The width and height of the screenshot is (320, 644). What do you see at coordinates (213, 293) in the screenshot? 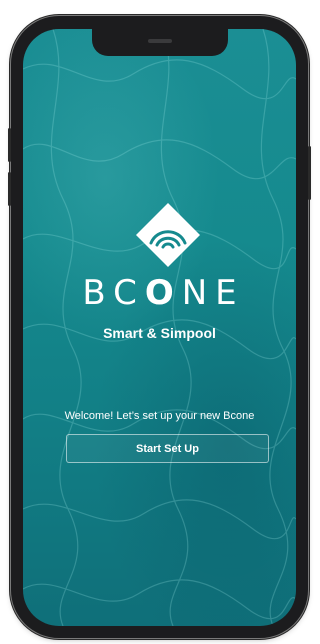
I see `brand-wordmark-suffix: NE` at bounding box center [213, 293].